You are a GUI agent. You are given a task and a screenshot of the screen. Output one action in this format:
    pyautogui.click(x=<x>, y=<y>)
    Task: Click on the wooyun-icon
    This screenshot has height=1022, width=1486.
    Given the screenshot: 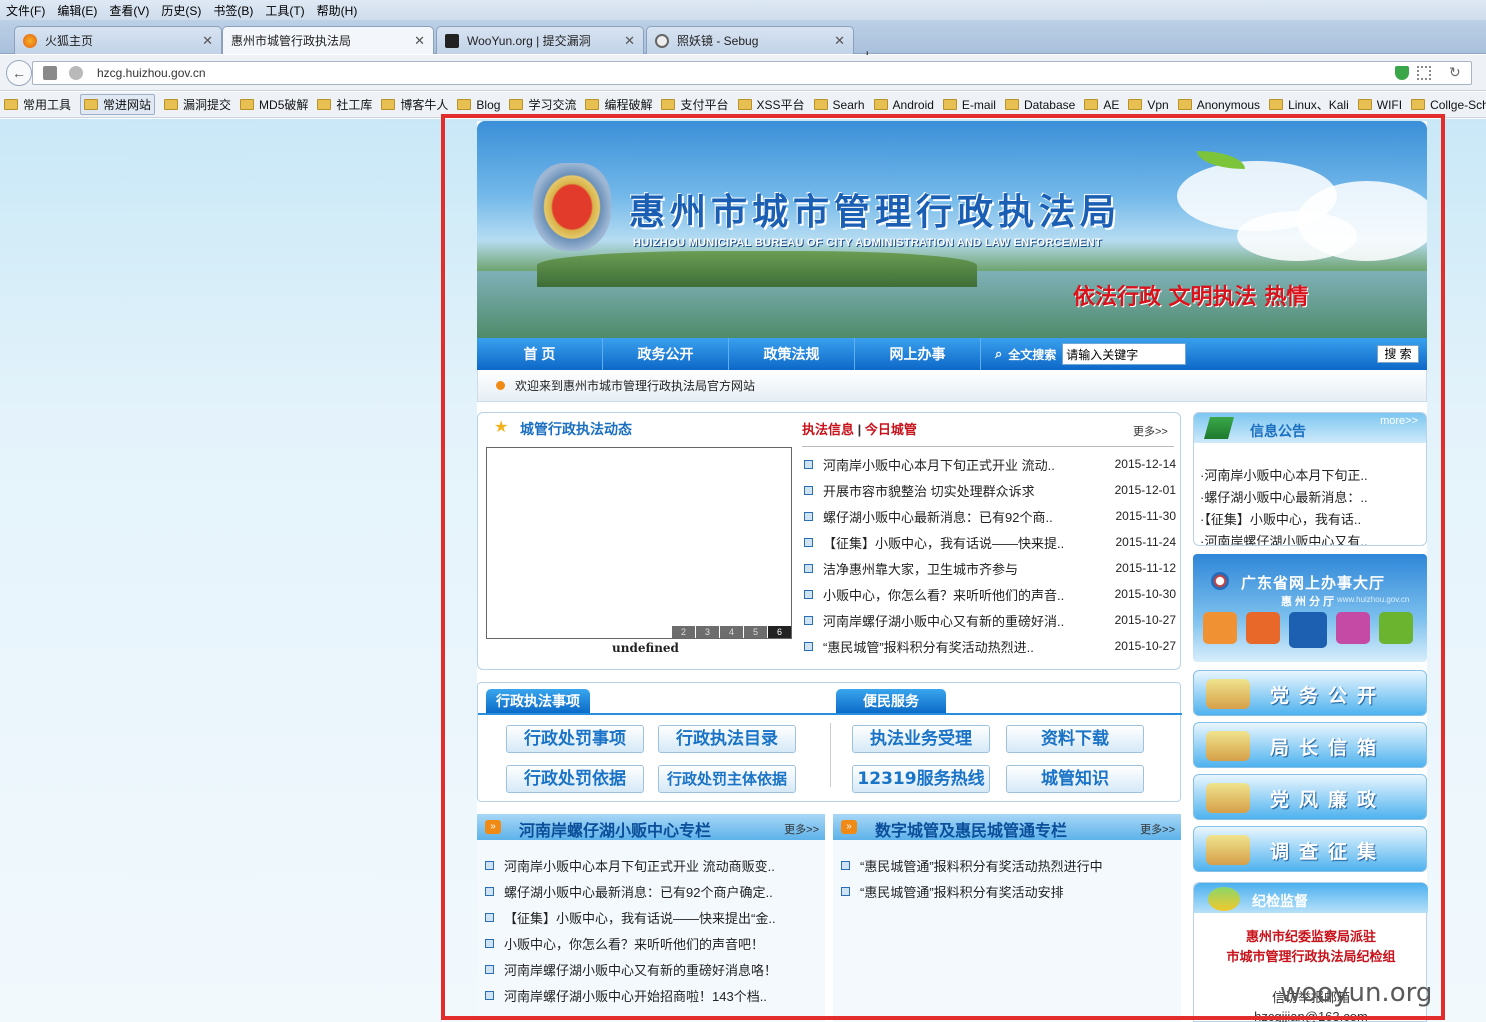 What is the action you would take?
    pyautogui.click(x=452, y=40)
    